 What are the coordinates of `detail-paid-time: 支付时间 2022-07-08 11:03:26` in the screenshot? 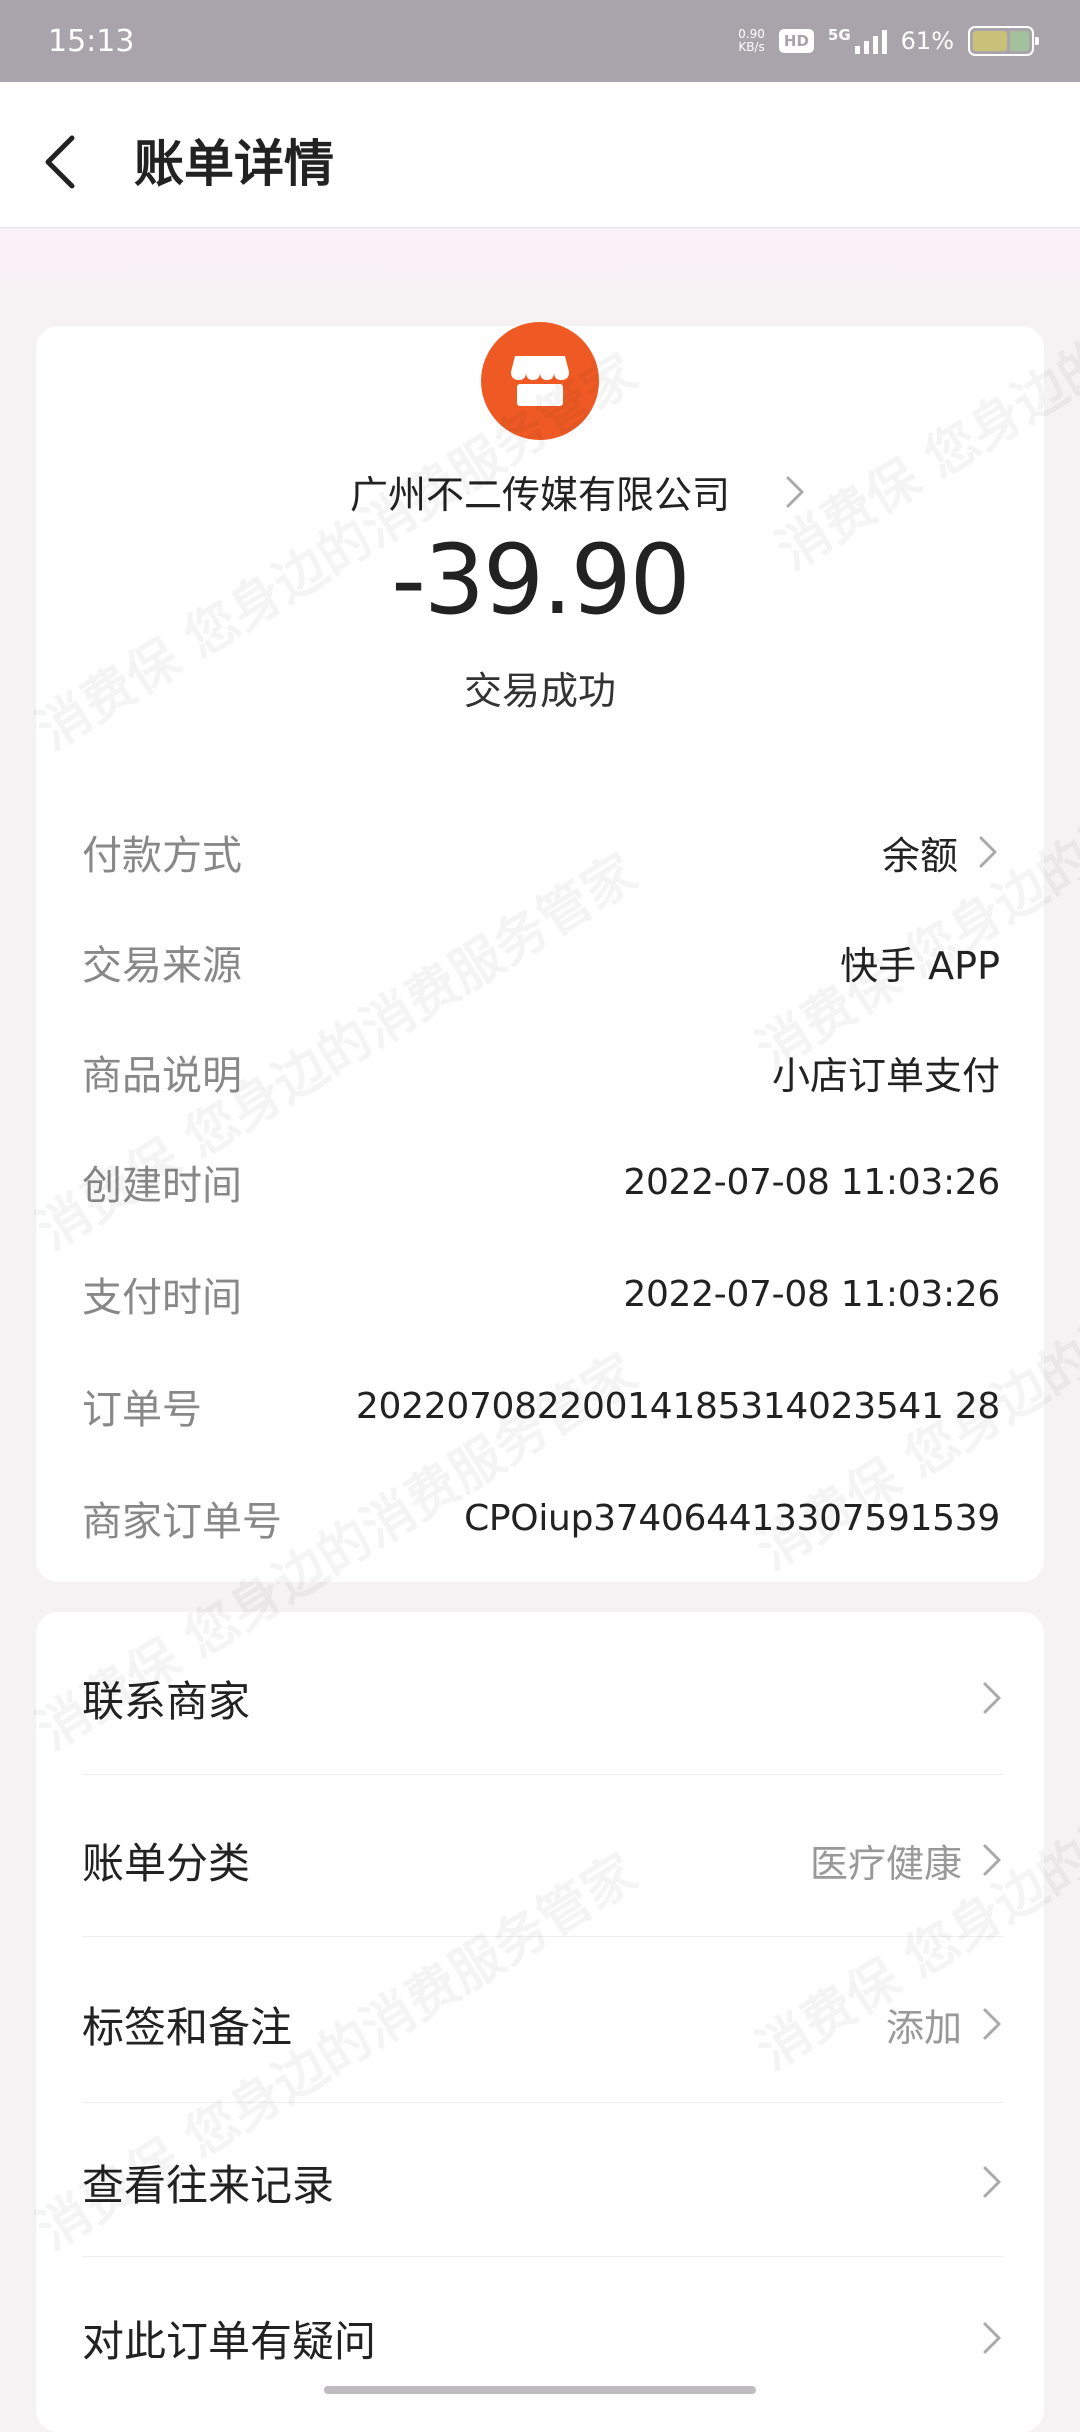 It's located at (541, 1294).